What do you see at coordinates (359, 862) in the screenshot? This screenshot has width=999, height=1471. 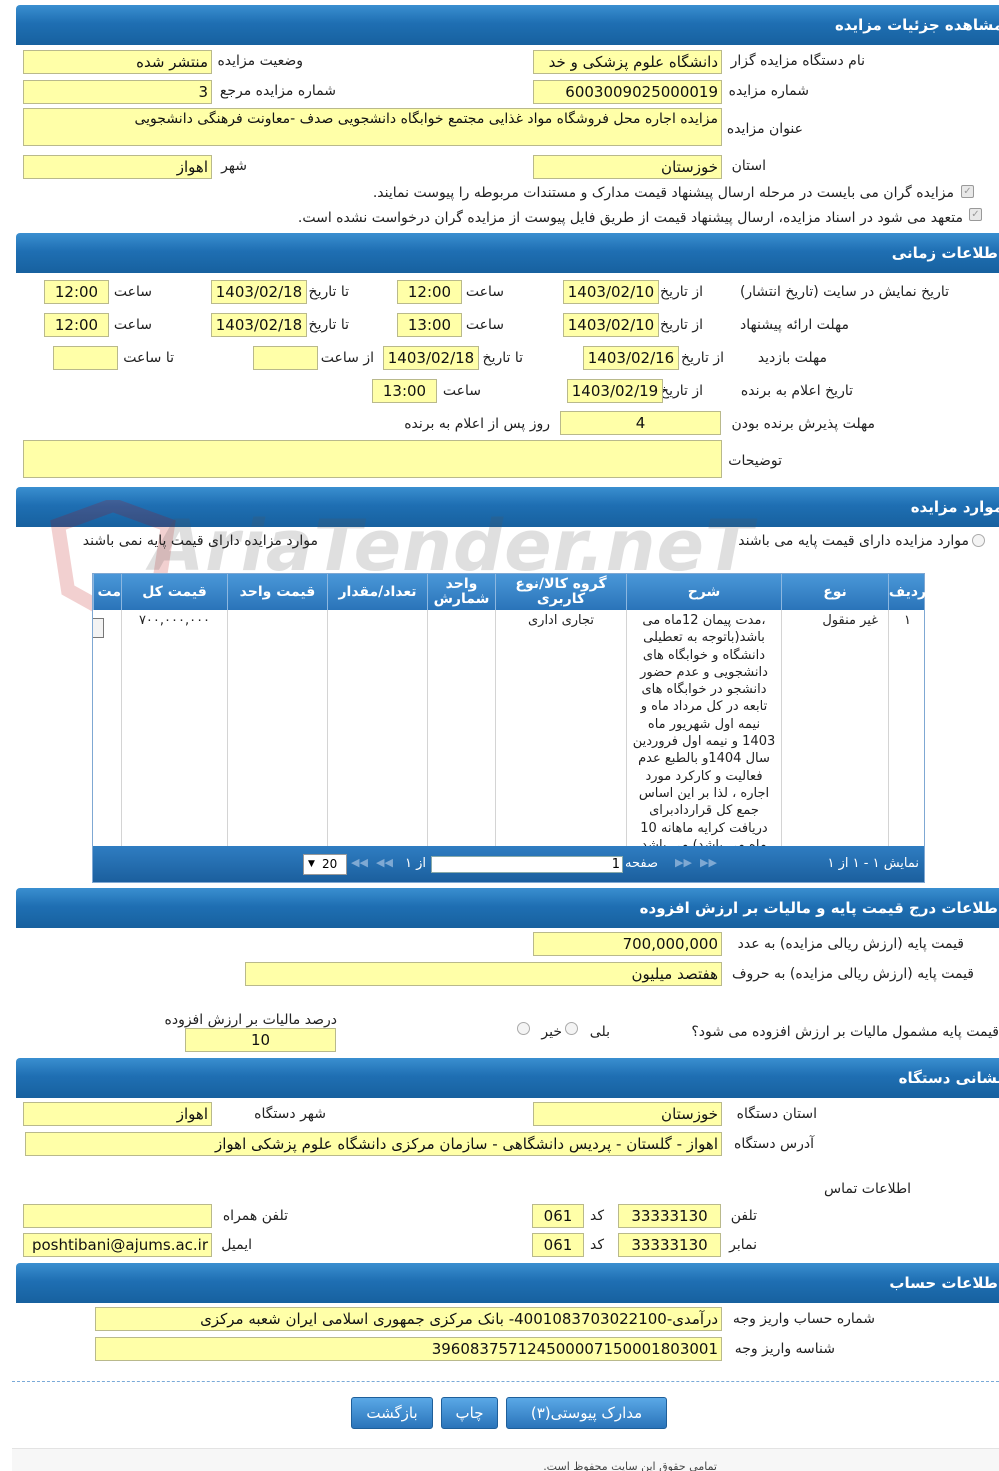 I see `last-page-icon: ◀◀` at bounding box center [359, 862].